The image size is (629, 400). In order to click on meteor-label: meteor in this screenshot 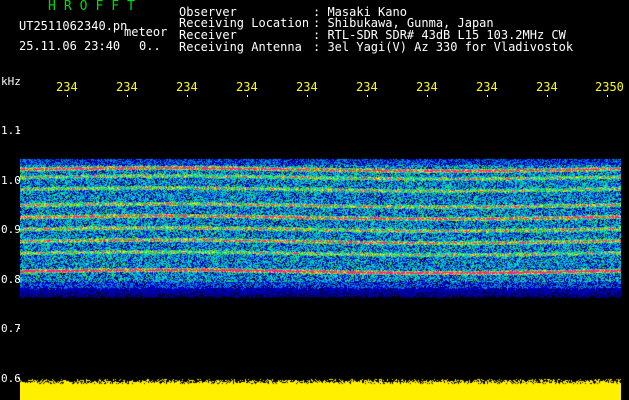, I will do `click(146, 32)`.